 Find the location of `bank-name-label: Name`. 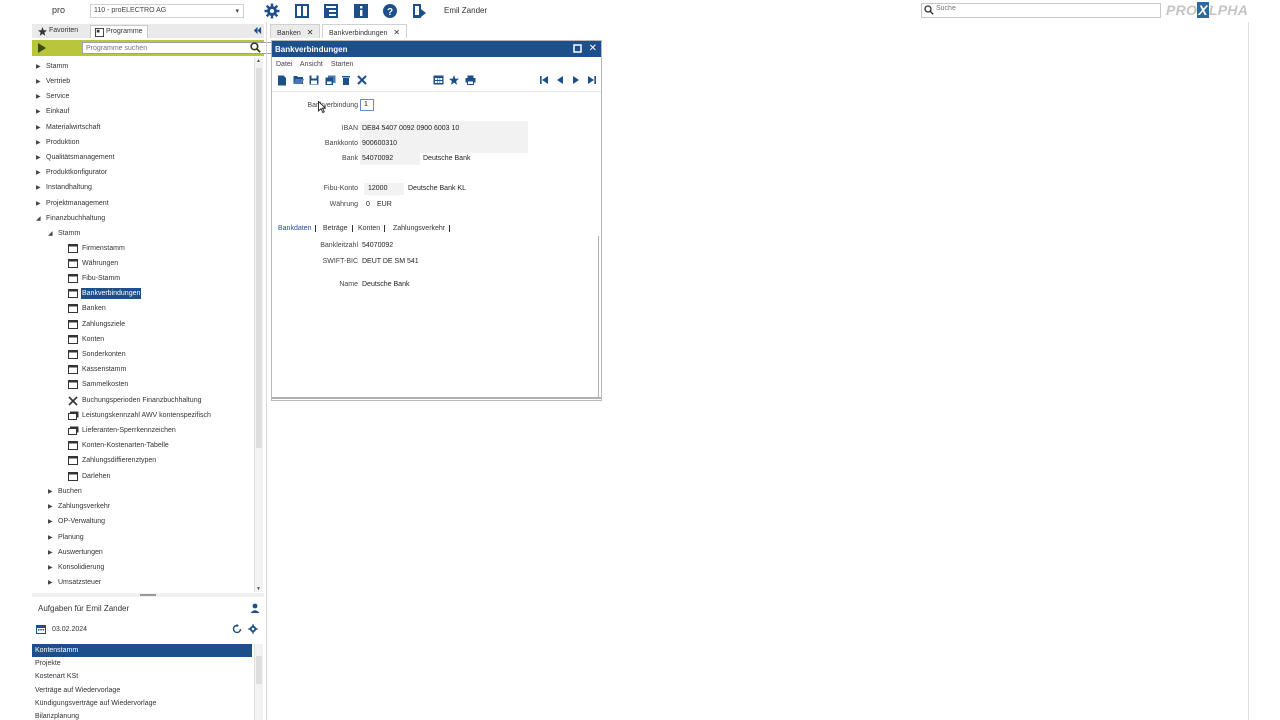

bank-name-label: Name is located at coordinates (348, 284).